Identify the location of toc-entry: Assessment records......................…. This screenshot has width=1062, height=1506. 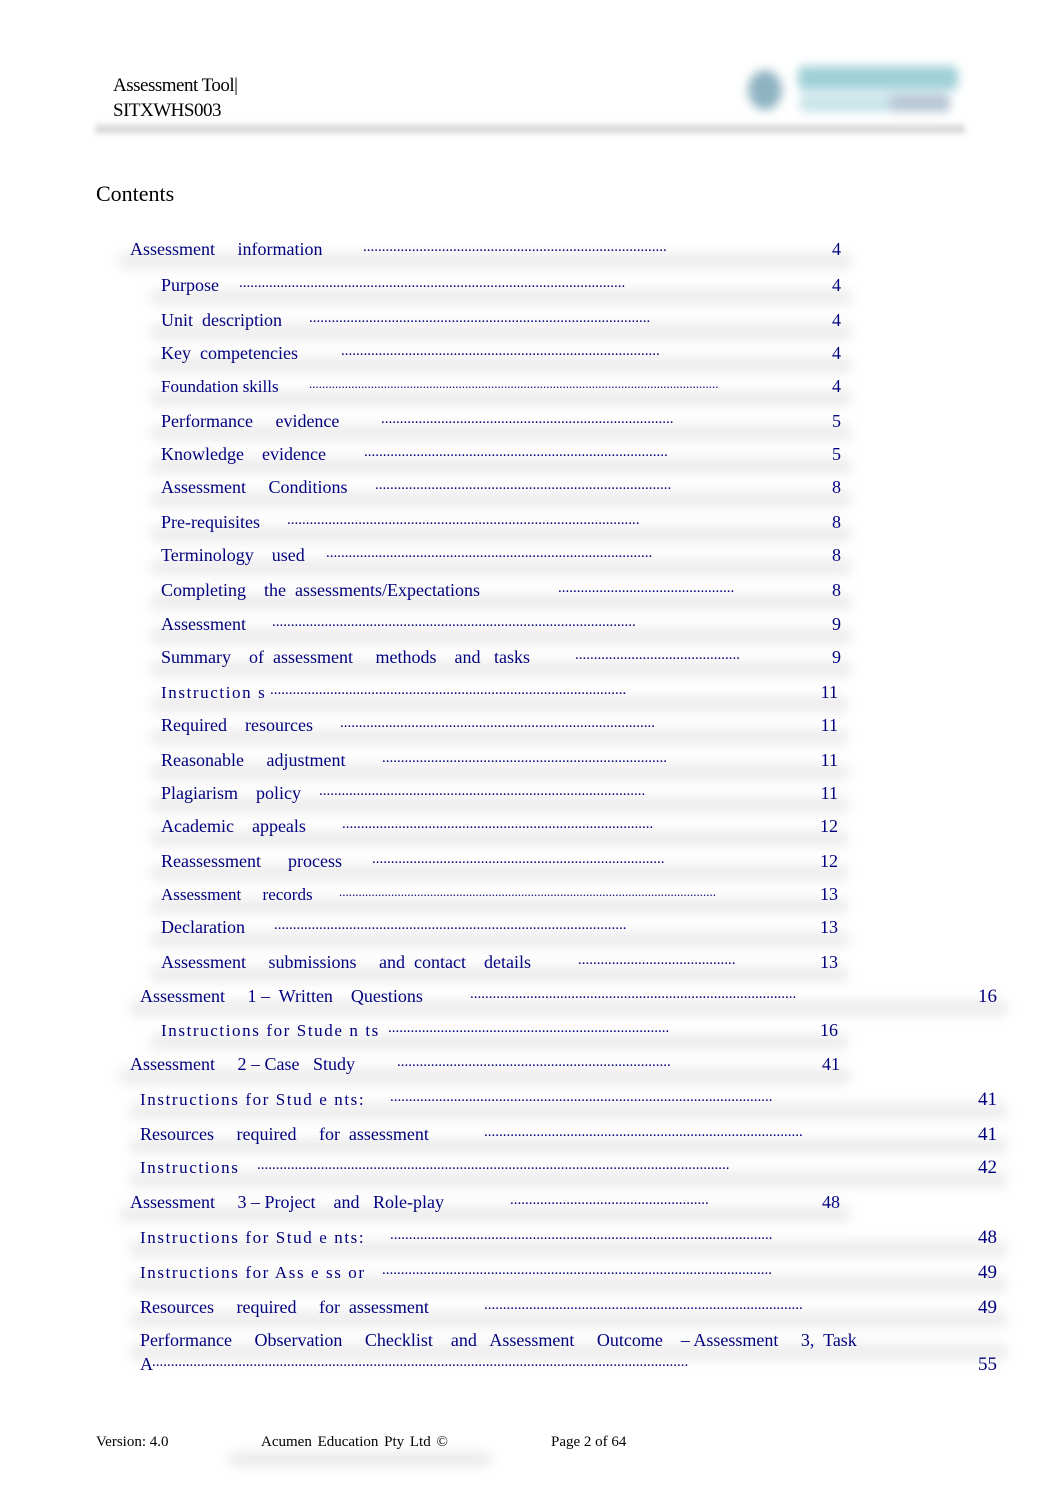
(499, 899).